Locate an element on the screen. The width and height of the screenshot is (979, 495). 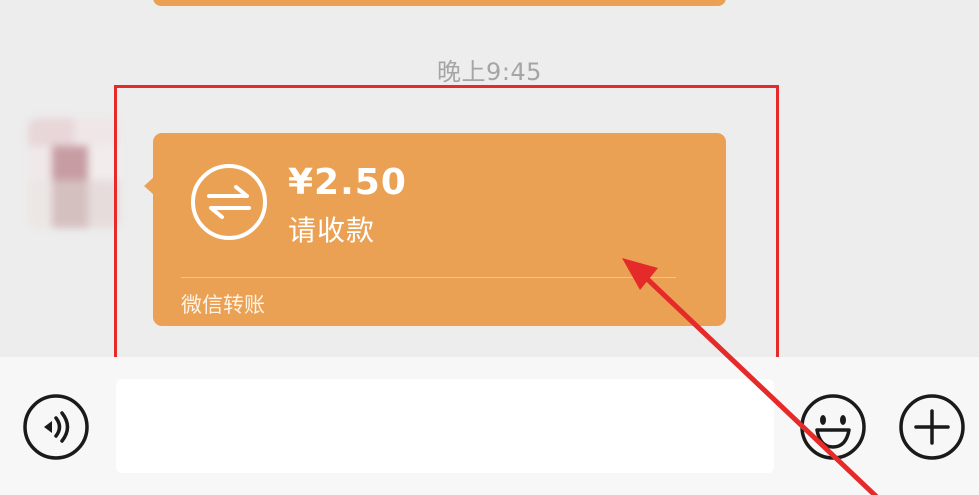
transfer-status: 请收款 is located at coordinates (332, 230).